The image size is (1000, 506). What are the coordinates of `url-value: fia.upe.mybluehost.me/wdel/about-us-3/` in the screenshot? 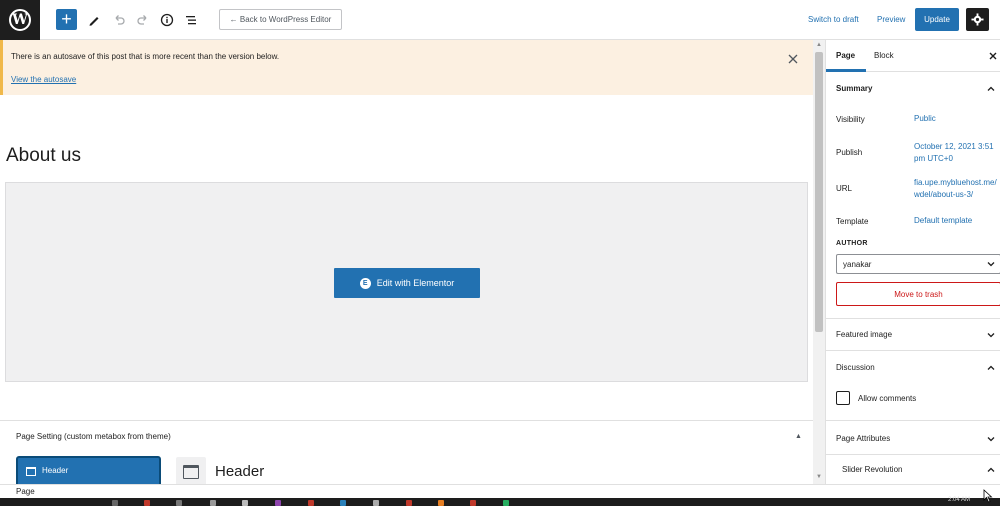 It's located at (956, 189).